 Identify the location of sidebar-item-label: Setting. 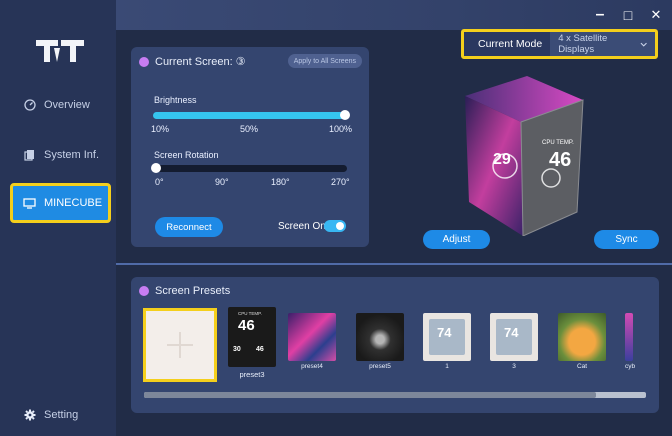
(61, 415).